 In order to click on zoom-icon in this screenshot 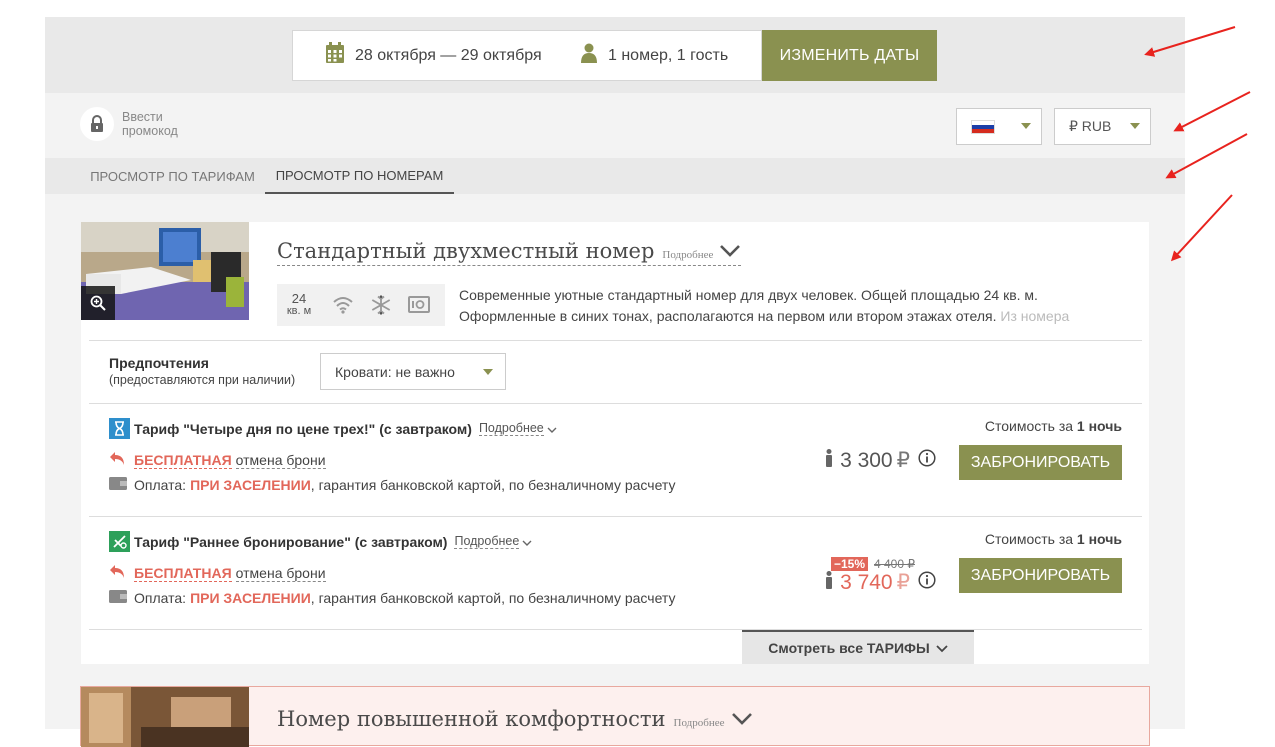, I will do `click(98, 303)`.